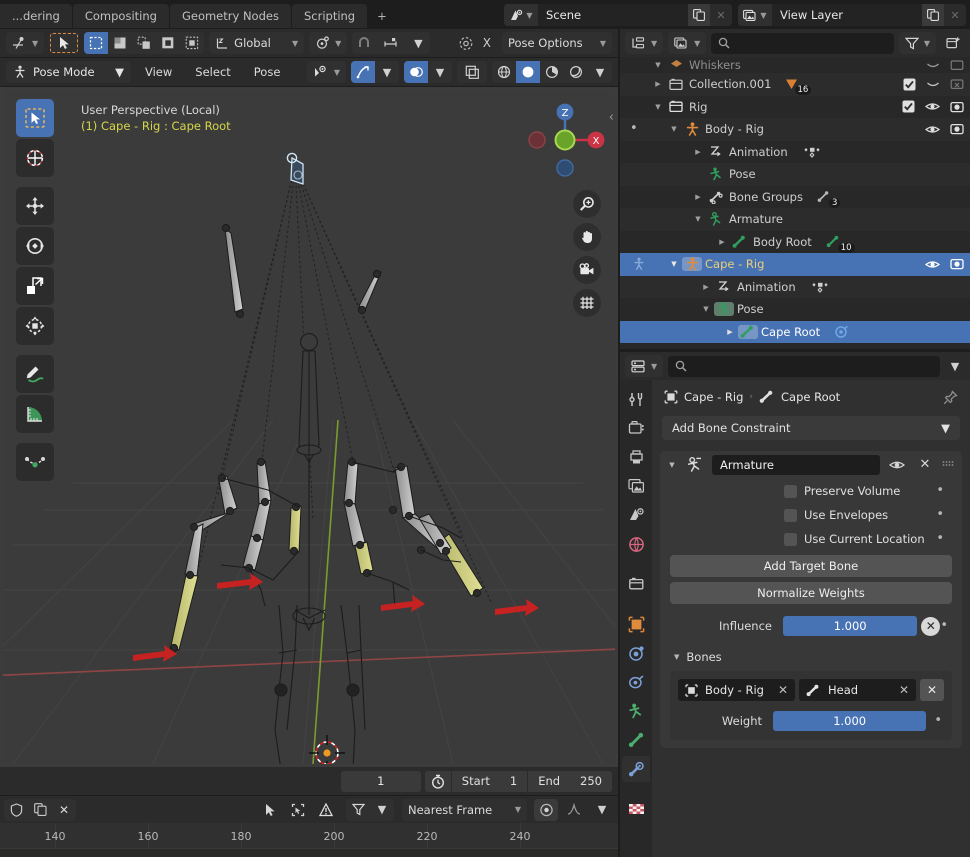 The width and height of the screenshot is (970, 857). I want to click on mode-selector: Pose Mode ▼, so click(68, 72).